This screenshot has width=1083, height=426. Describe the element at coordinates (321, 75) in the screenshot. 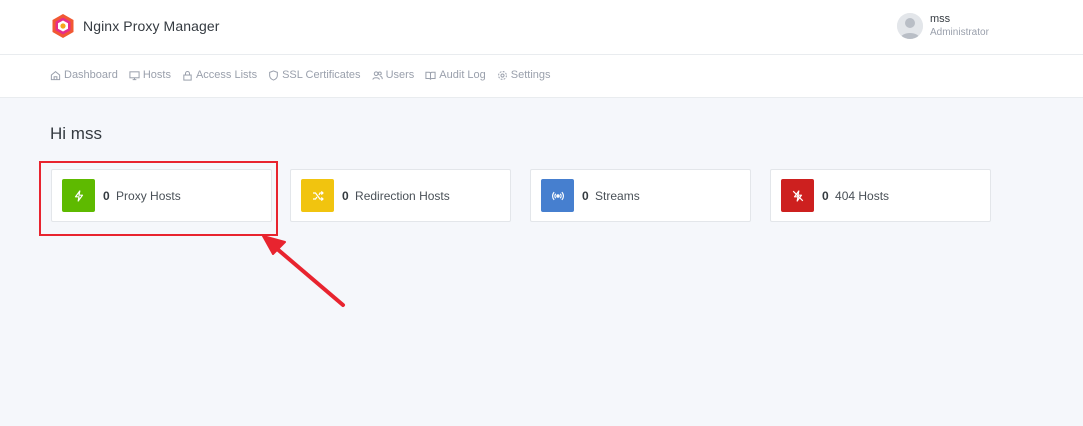

I see `nav-label-ssl-certificates: SSL Certificates` at that location.